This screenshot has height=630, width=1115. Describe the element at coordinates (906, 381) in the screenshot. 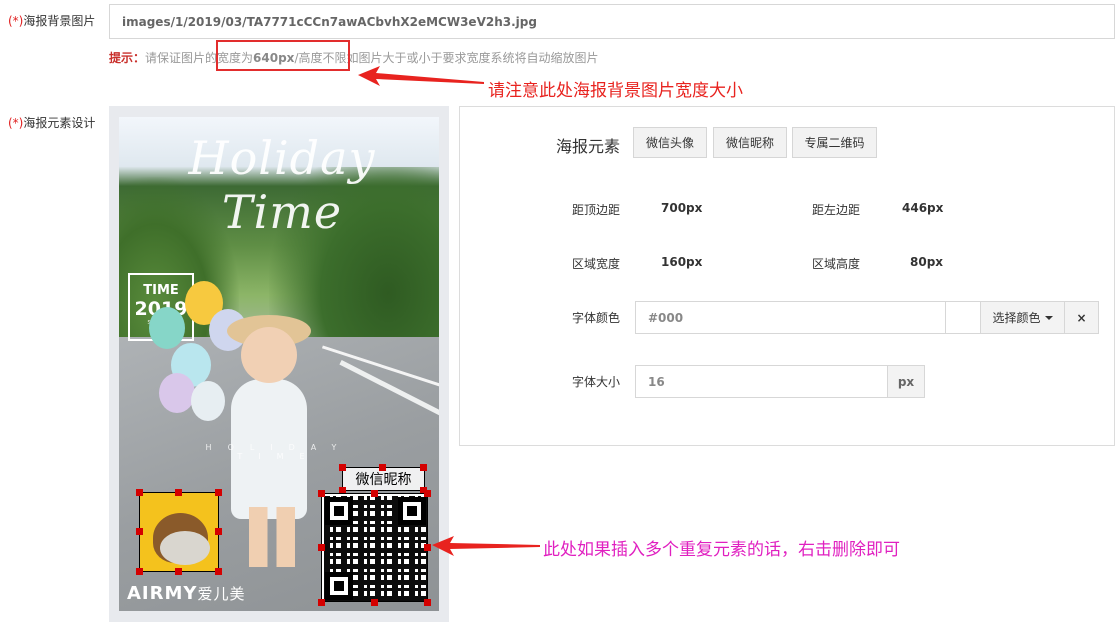

I see `font-size-unit: px` at that location.